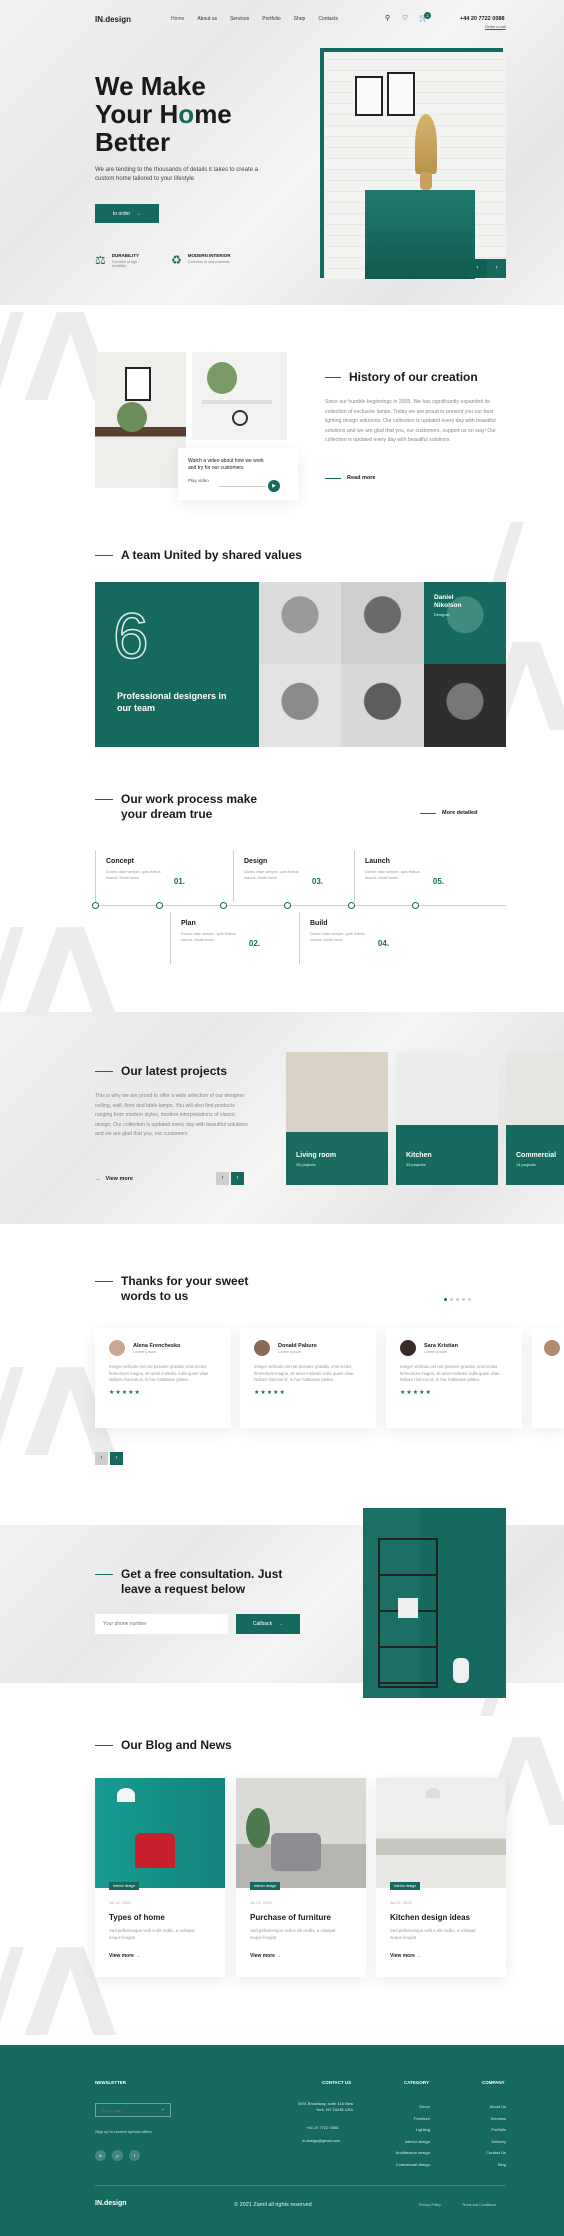 The height and width of the screenshot is (2236, 564). What do you see at coordinates (256, 861) in the screenshot?
I see `process-step-title: Design` at bounding box center [256, 861].